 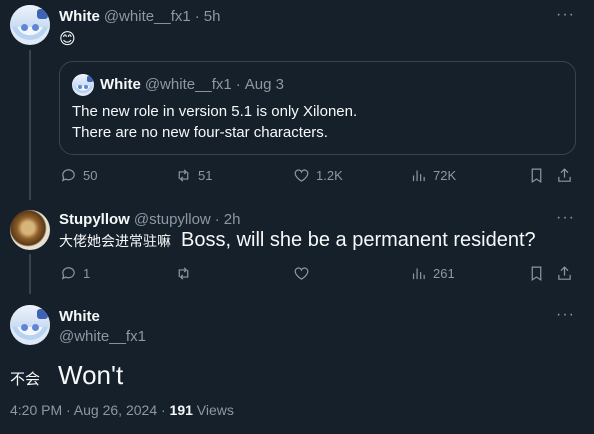 What do you see at coordinates (115, 241) in the screenshot?
I see `tweet-text-chinese: 大佬她会进常驻嘛` at bounding box center [115, 241].